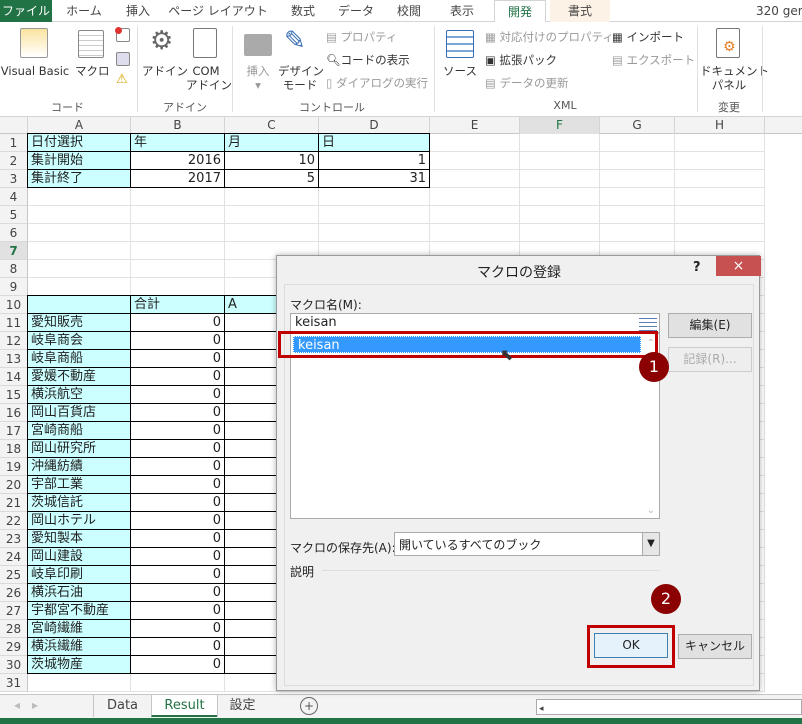  I want to click on row-header-10: 10, so click(14, 305).